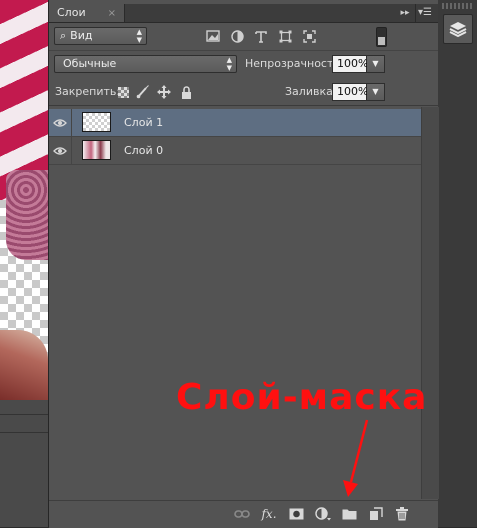  What do you see at coordinates (235, 151) in the screenshot?
I see `layer-row-0: Слой 0` at bounding box center [235, 151].